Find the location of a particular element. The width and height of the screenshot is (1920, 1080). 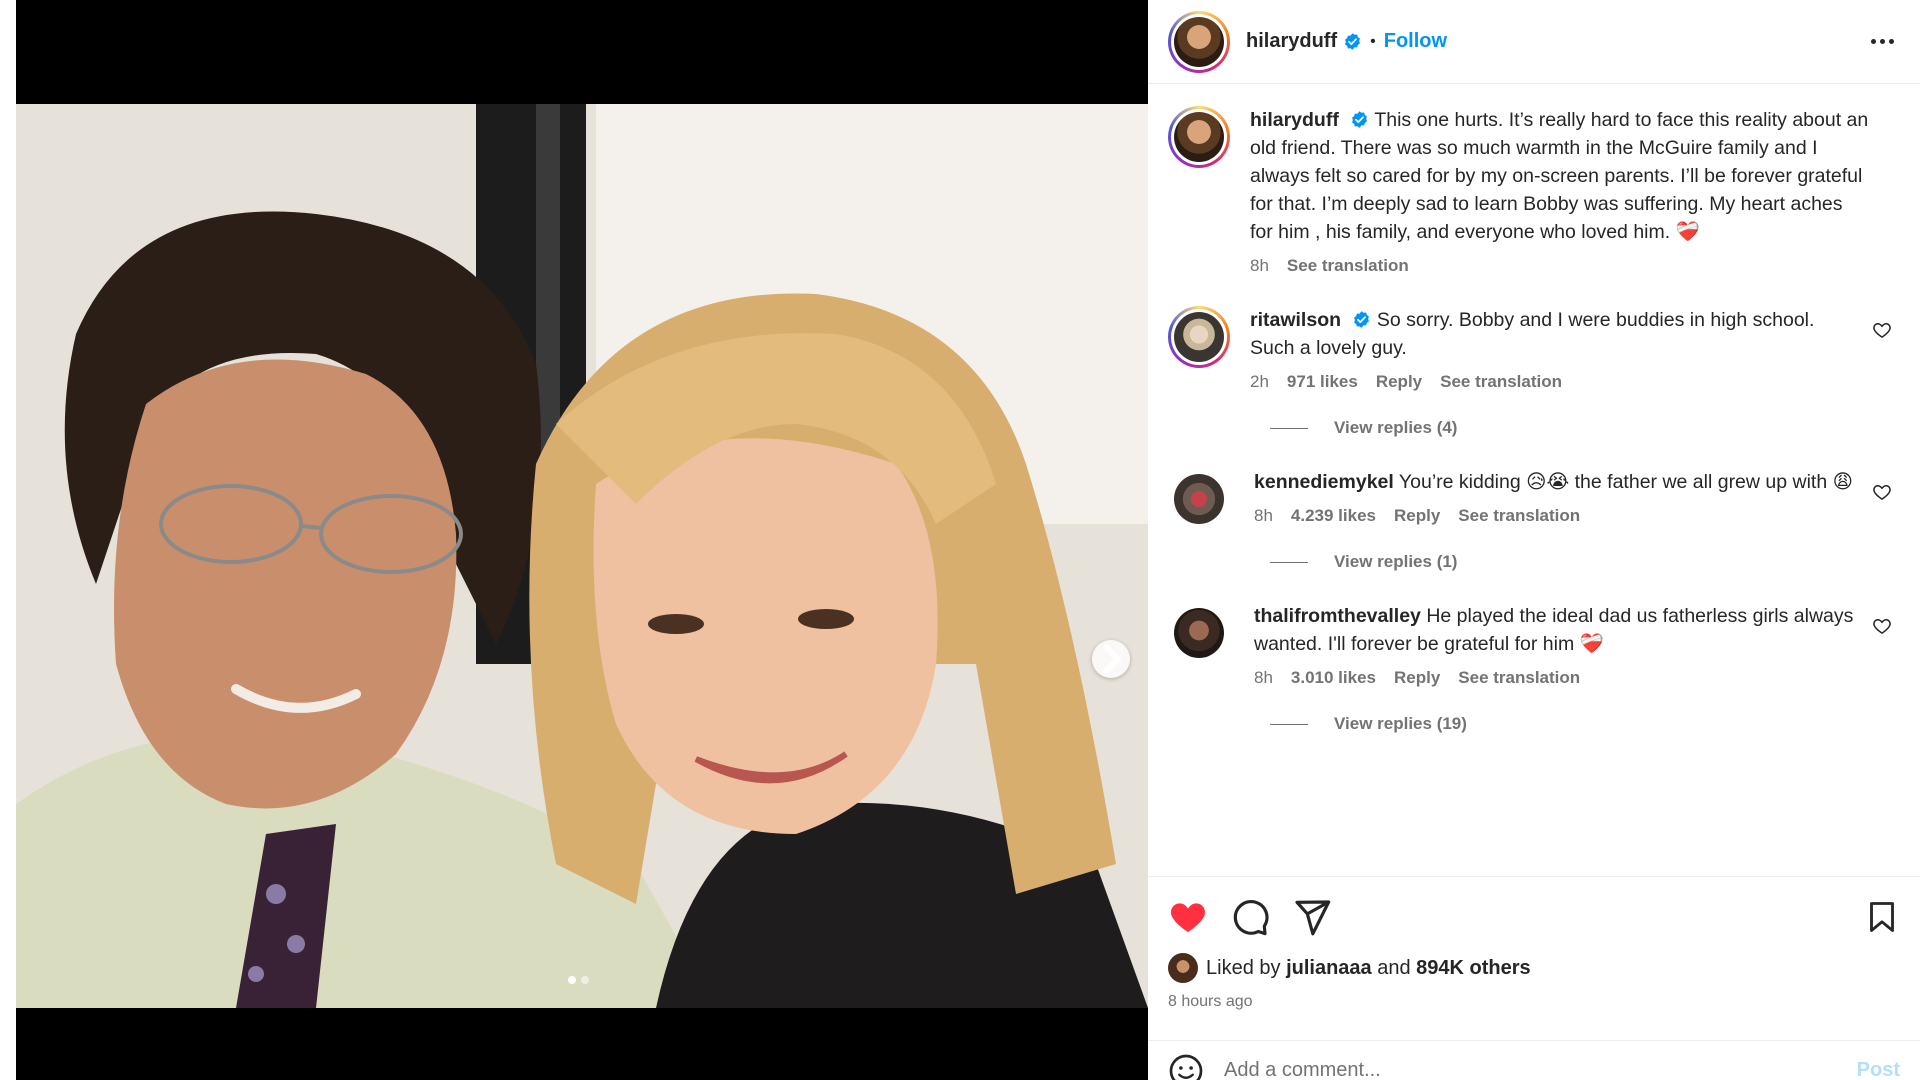

save-bookmark-icon is located at coordinates (1882, 917).